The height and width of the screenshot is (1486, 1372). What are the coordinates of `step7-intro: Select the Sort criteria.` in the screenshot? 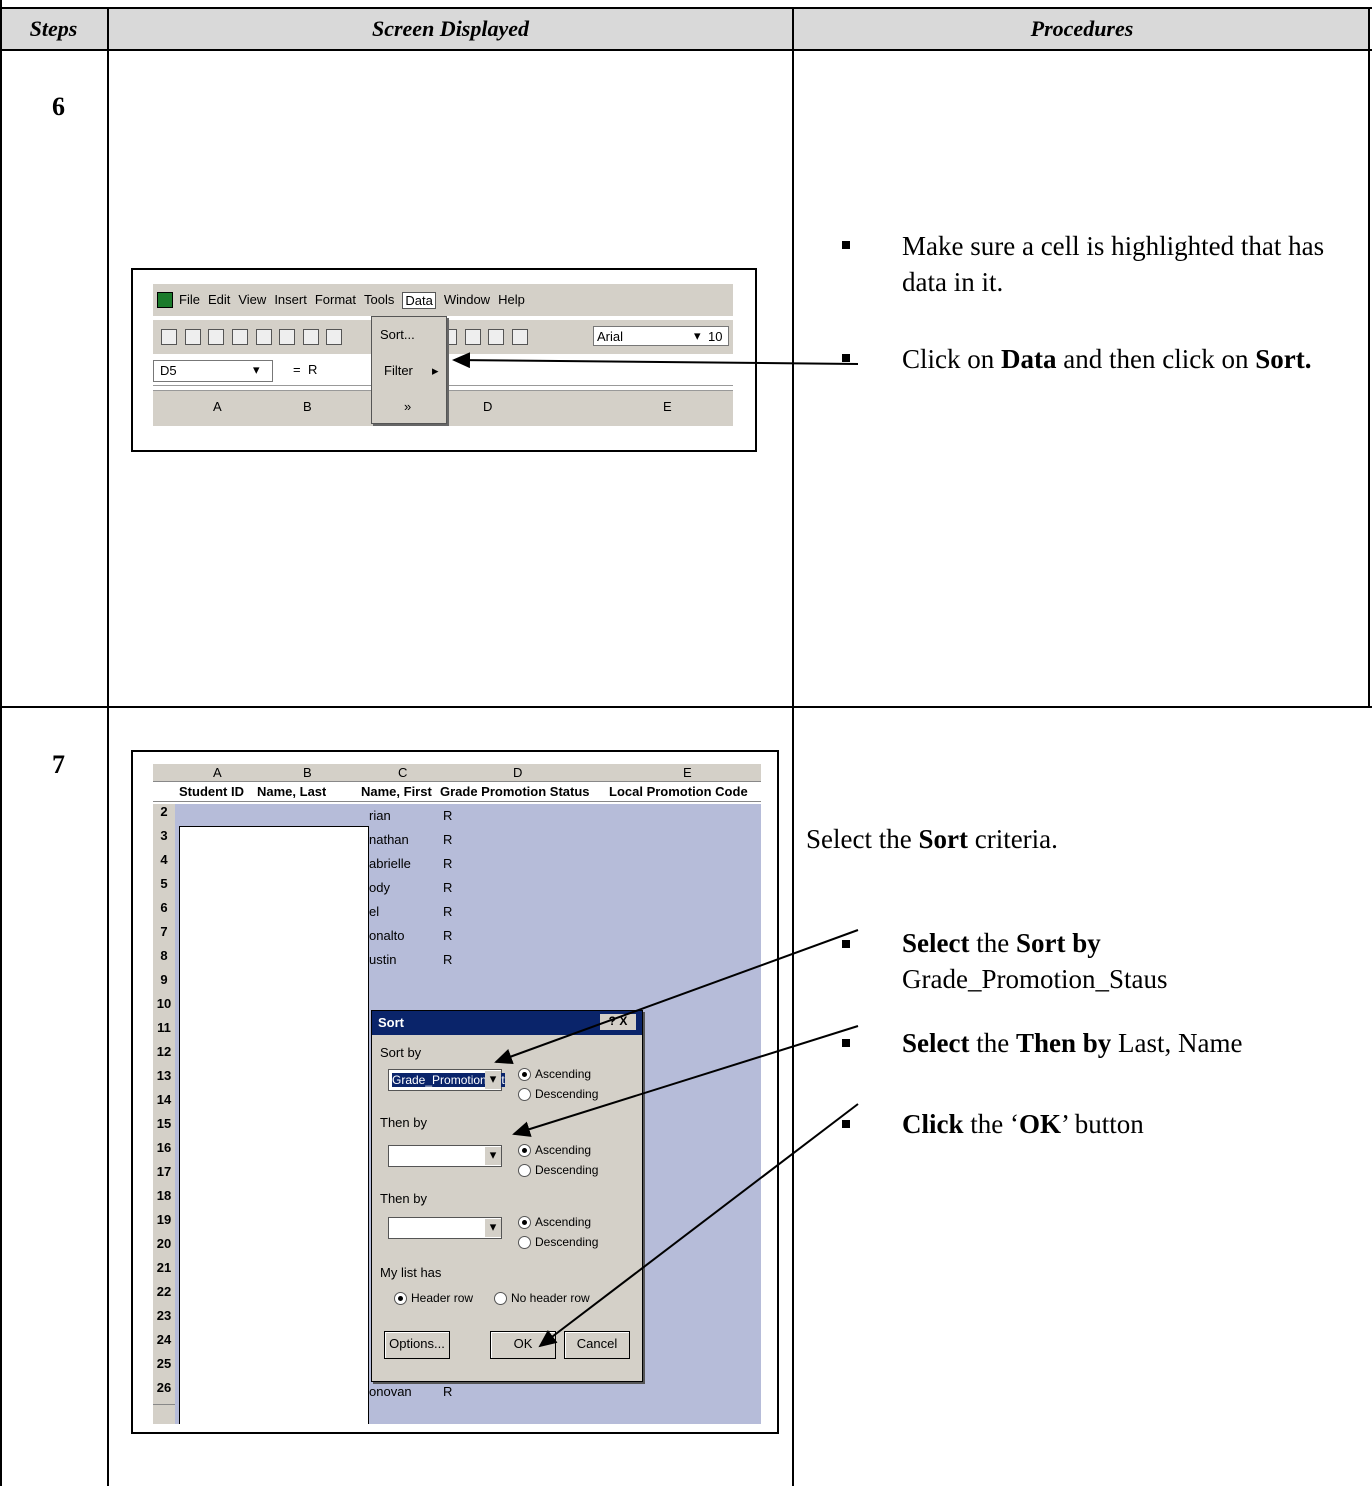 It's located at (932, 839).